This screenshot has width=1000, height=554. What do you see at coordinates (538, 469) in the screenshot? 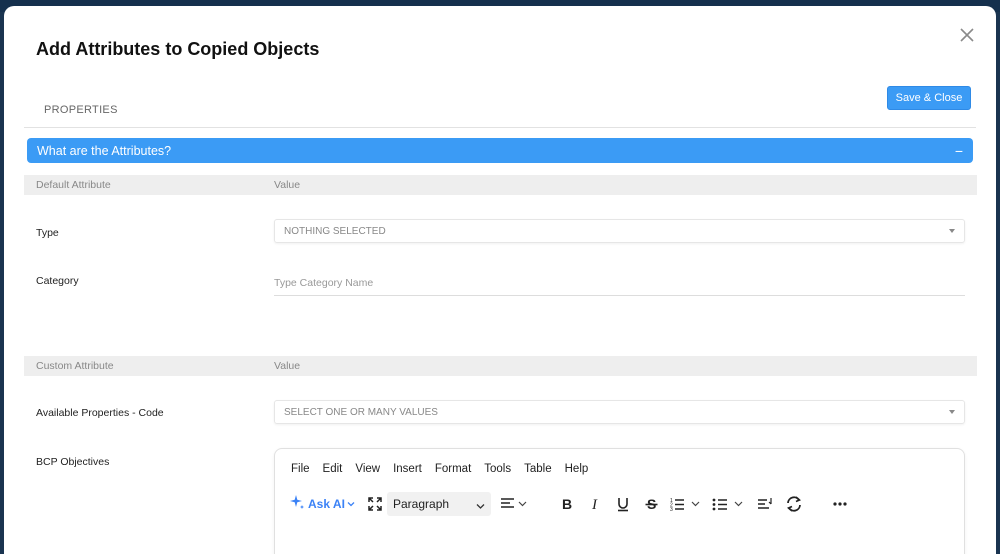
I see `menu-table: Table` at bounding box center [538, 469].